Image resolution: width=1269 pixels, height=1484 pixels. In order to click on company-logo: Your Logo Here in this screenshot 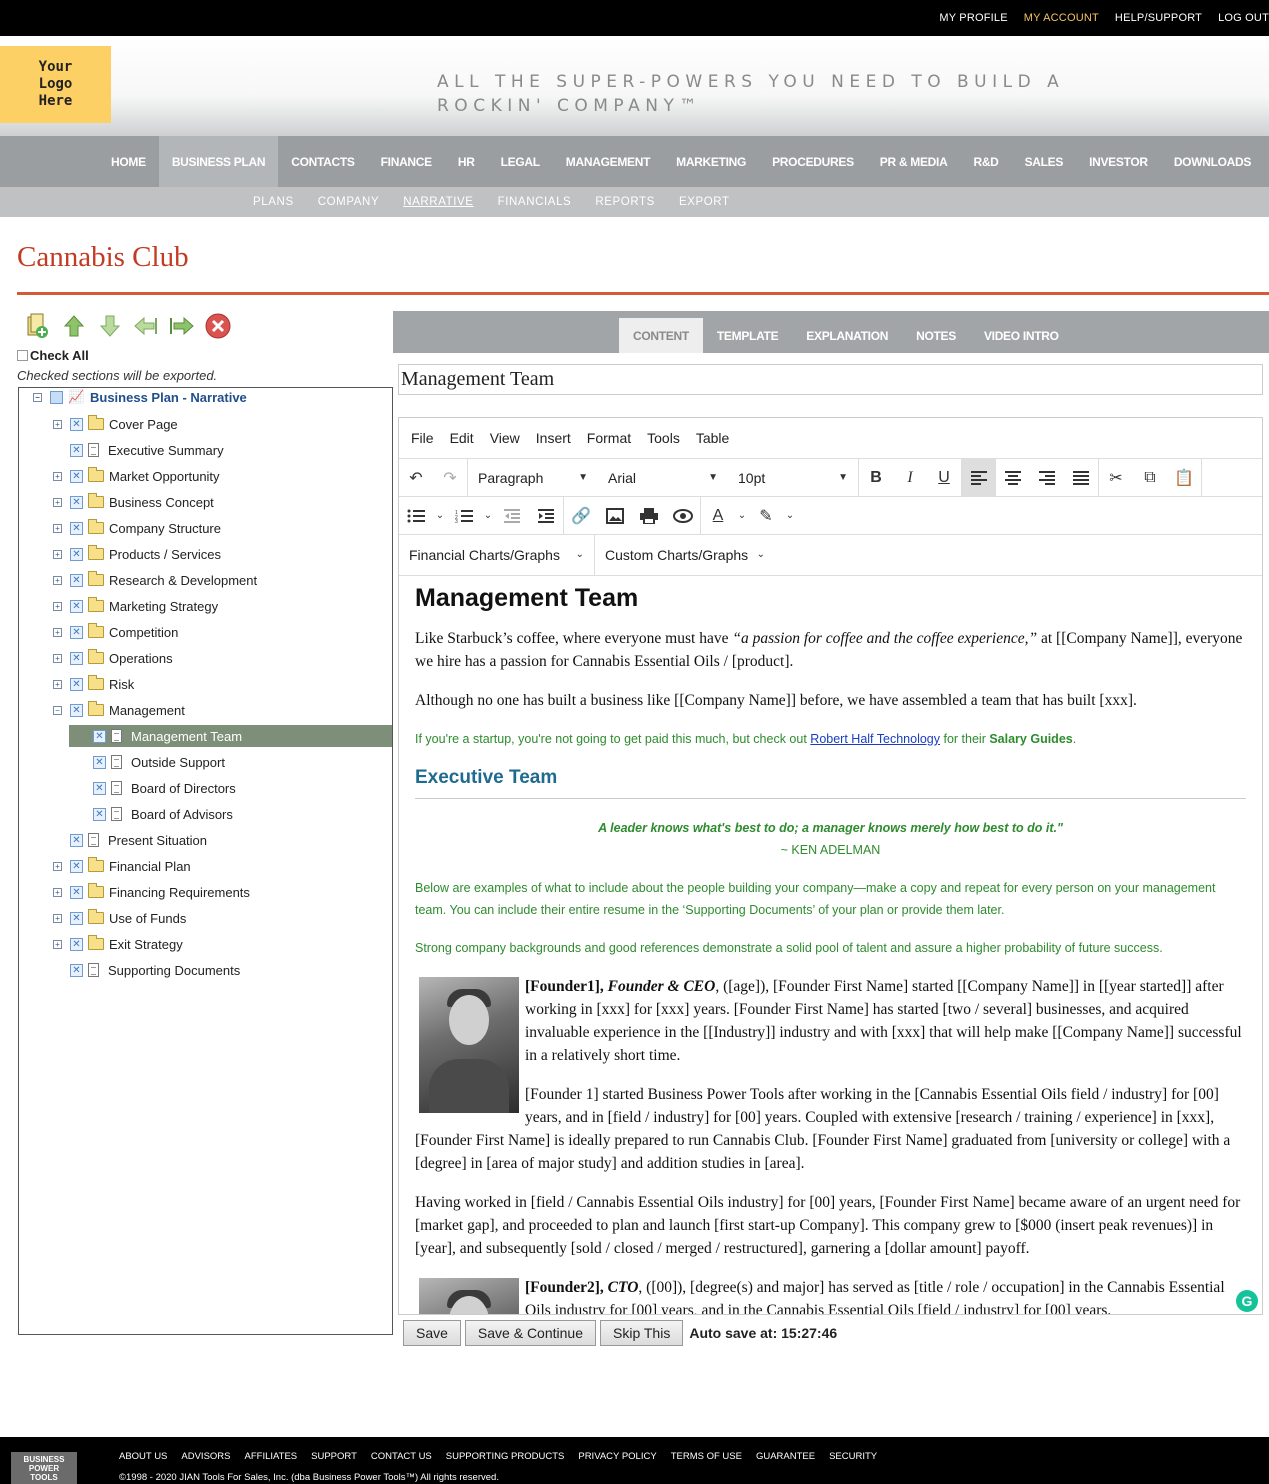, I will do `click(55, 84)`.